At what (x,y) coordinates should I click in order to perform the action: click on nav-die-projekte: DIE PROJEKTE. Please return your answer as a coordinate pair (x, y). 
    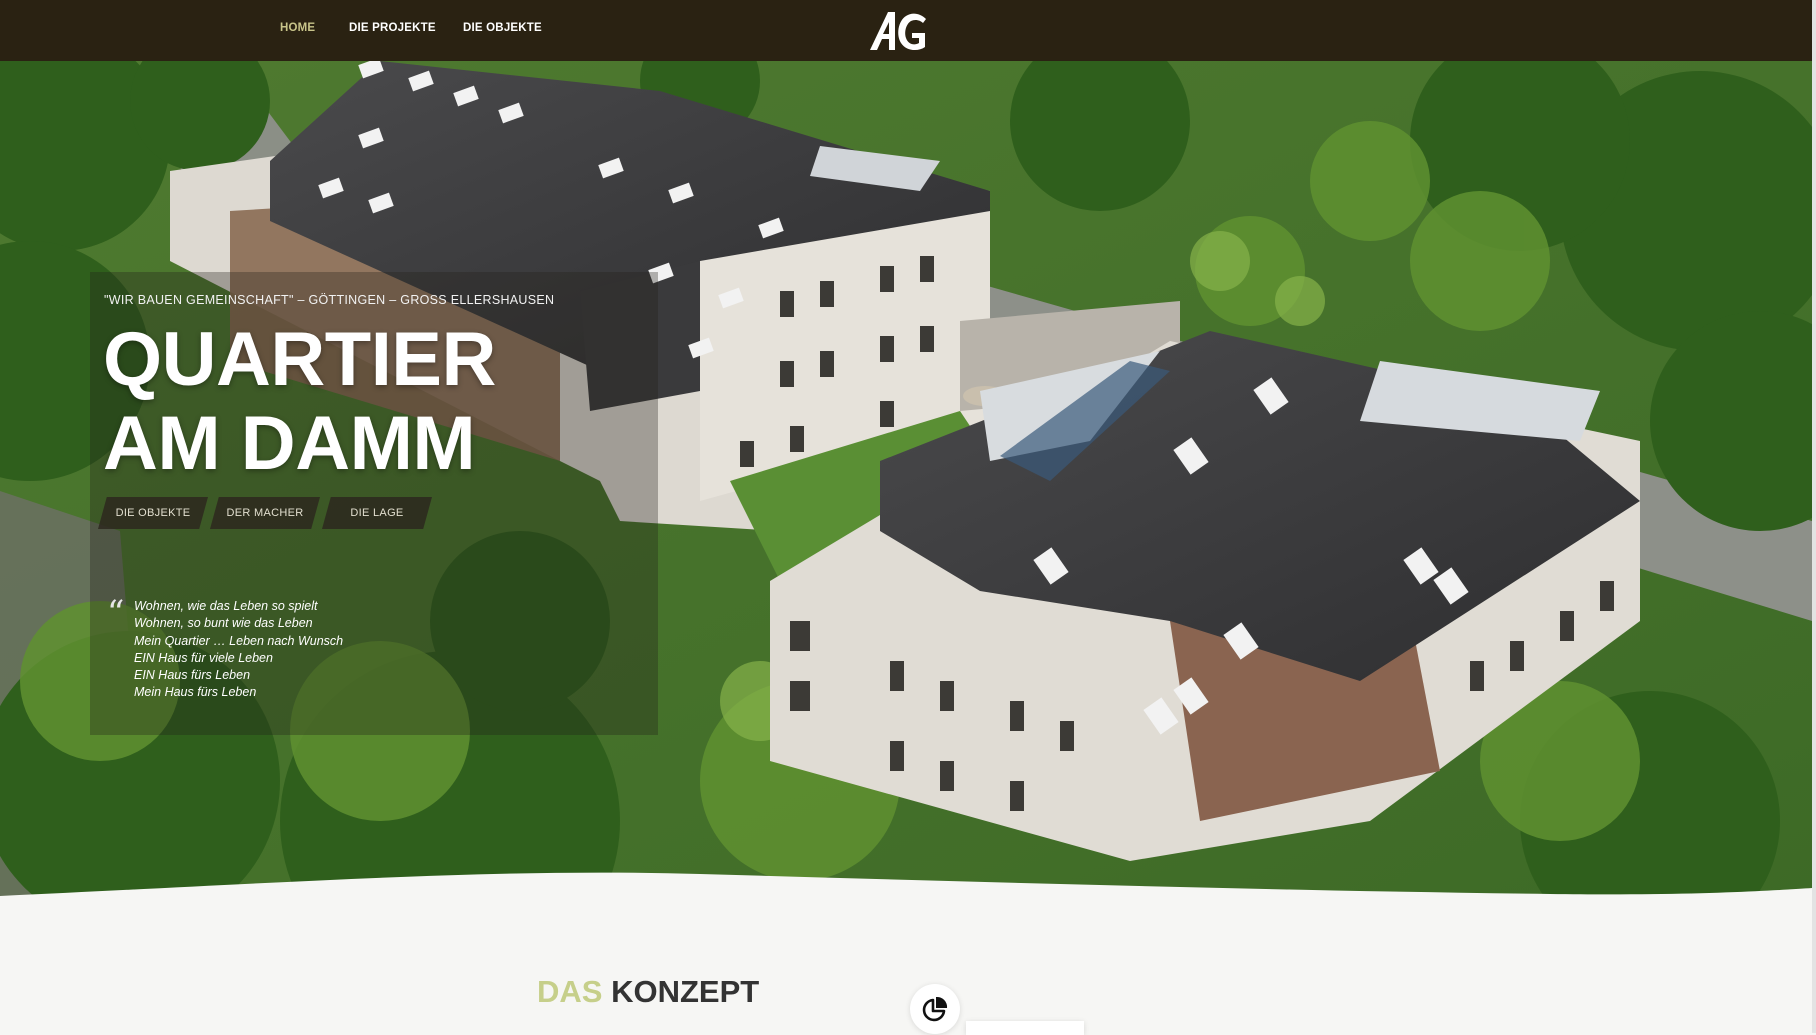
    Looking at the image, I should click on (392, 28).